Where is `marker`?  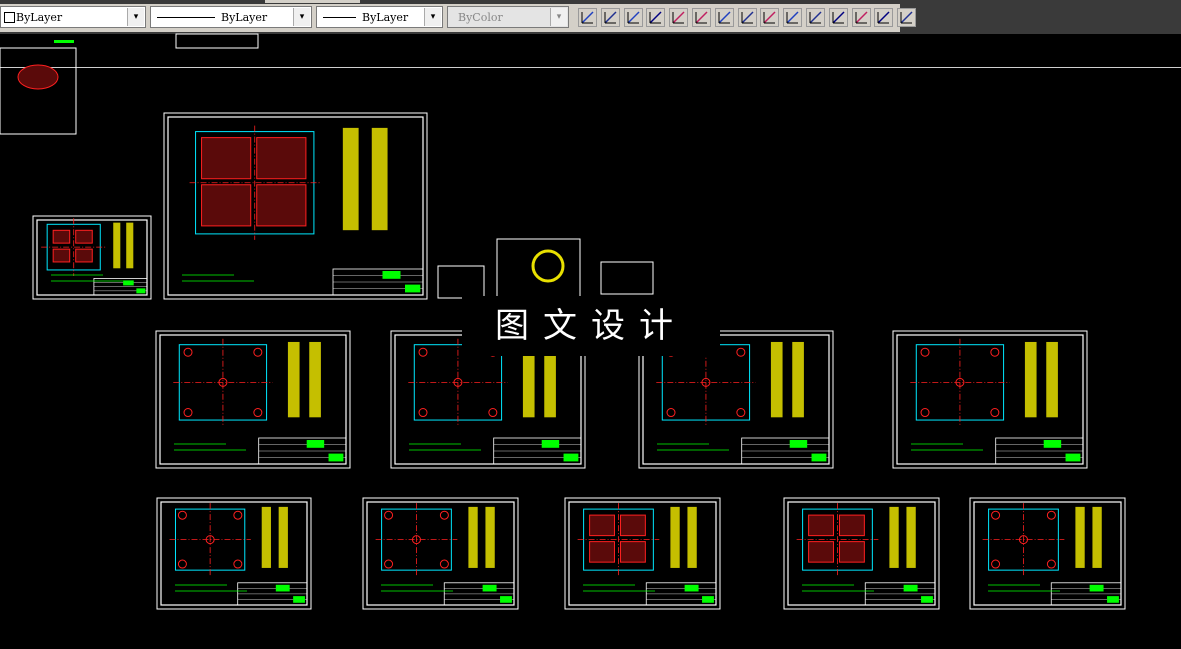 marker is located at coordinates (64, 41).